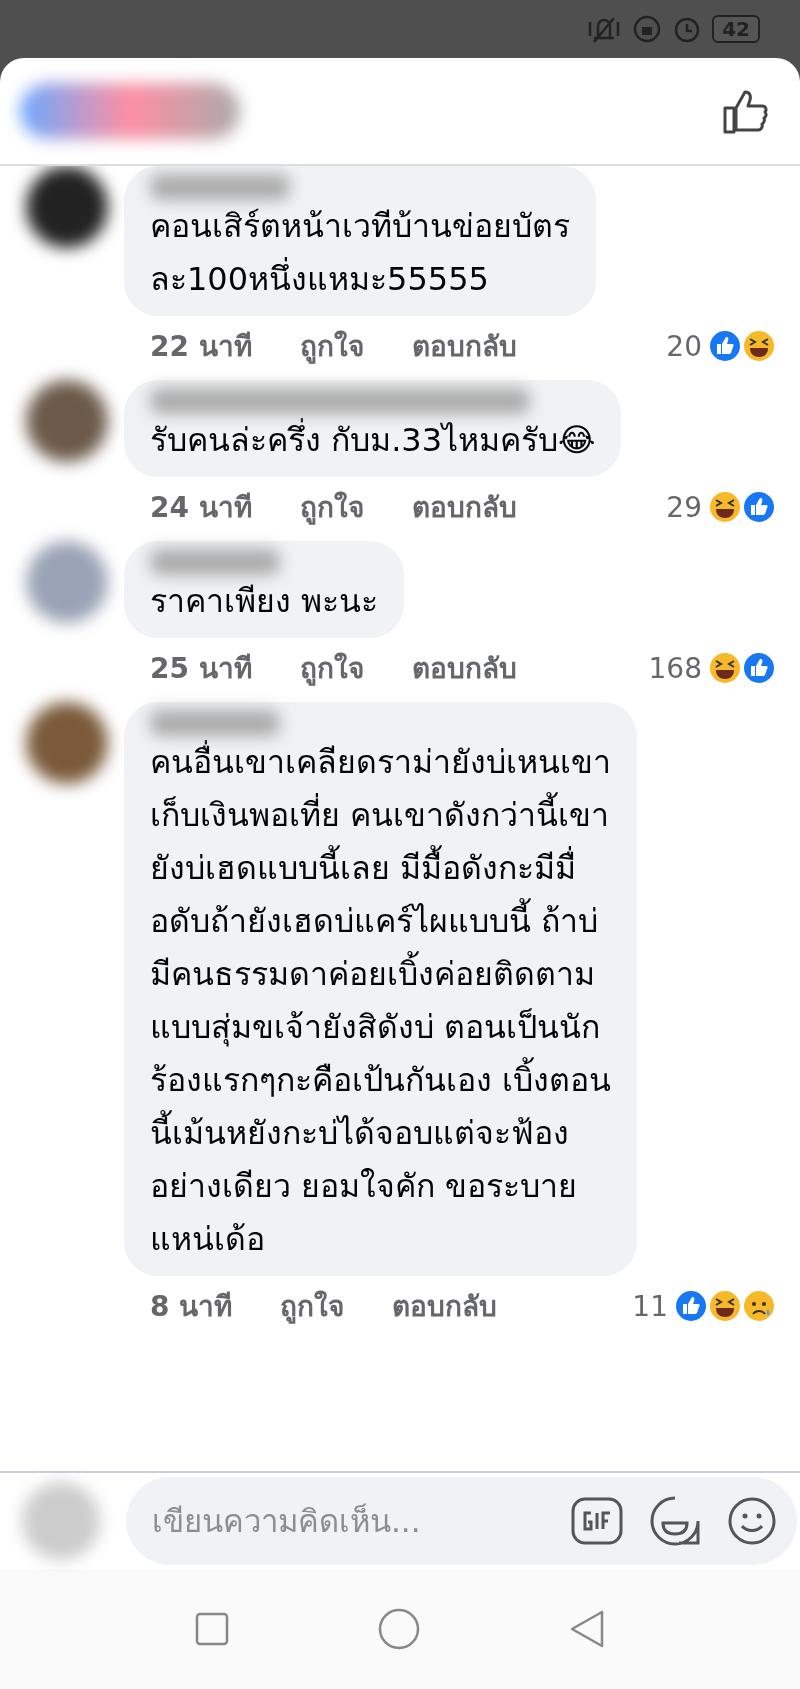 This screenshot has width=800, height=1689. I want to click on sad-reaction-icon, so click(759, 1306).